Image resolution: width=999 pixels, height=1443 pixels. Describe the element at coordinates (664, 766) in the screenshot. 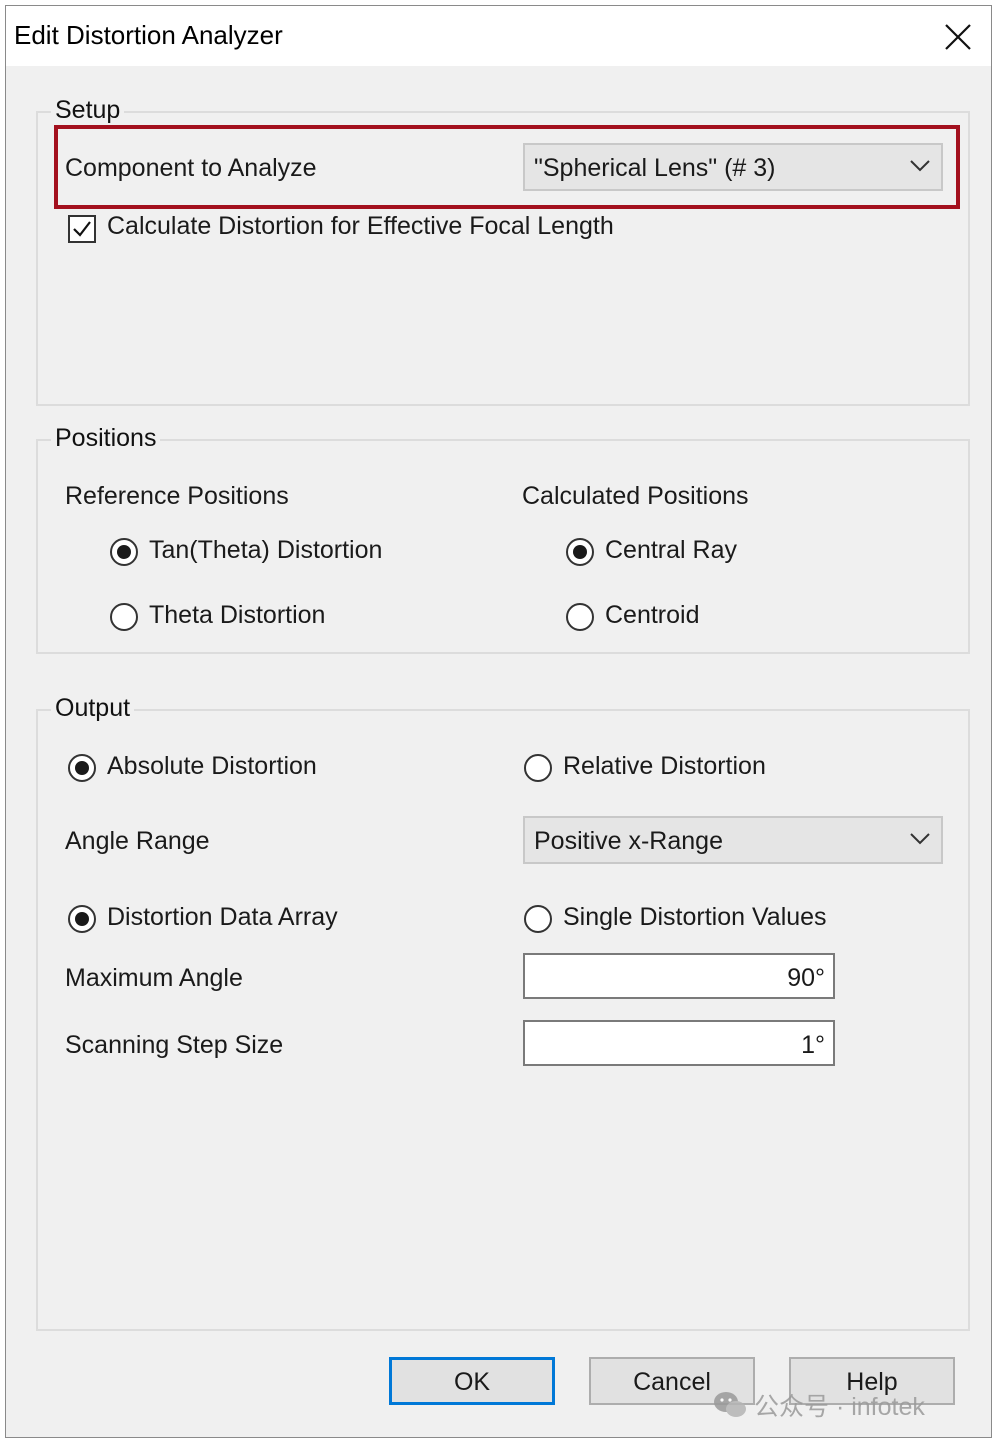

I see `relative-distortion-label: Relative Distortion` at that location.